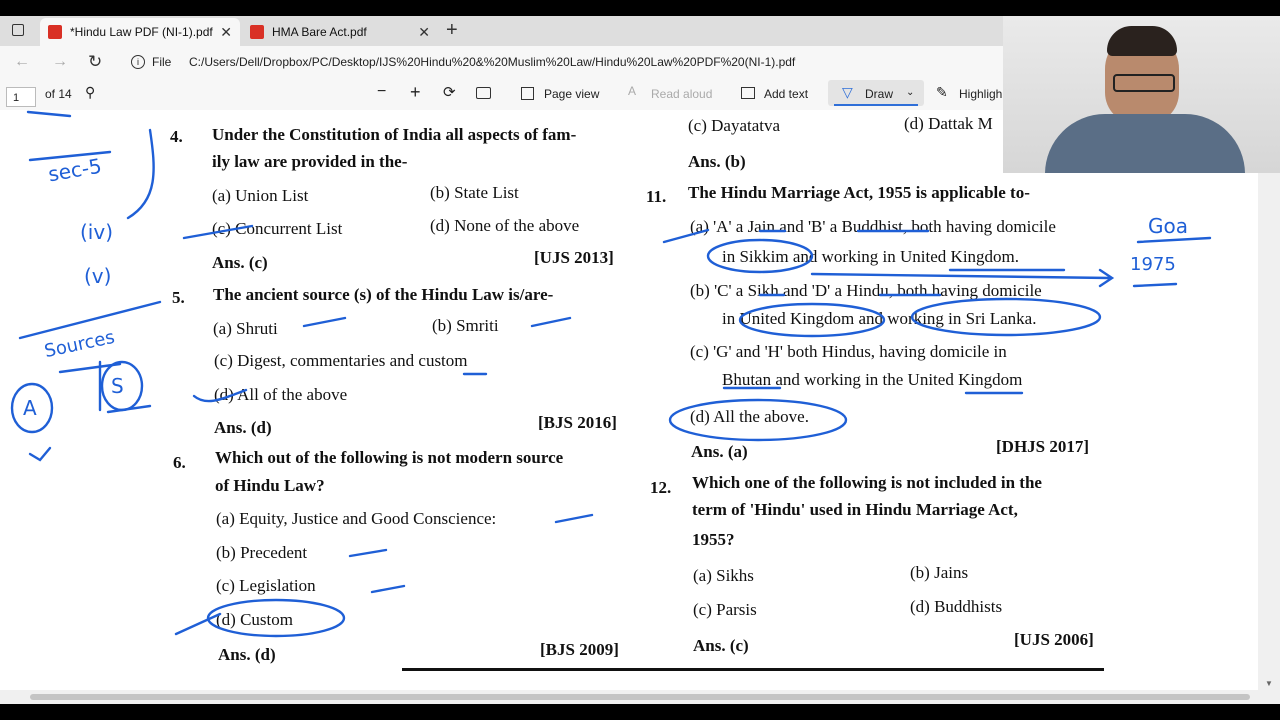 The width and height of the screenshot is (1280, 720). I want to click on answer-text: Ans. (d), so click(243, 427).